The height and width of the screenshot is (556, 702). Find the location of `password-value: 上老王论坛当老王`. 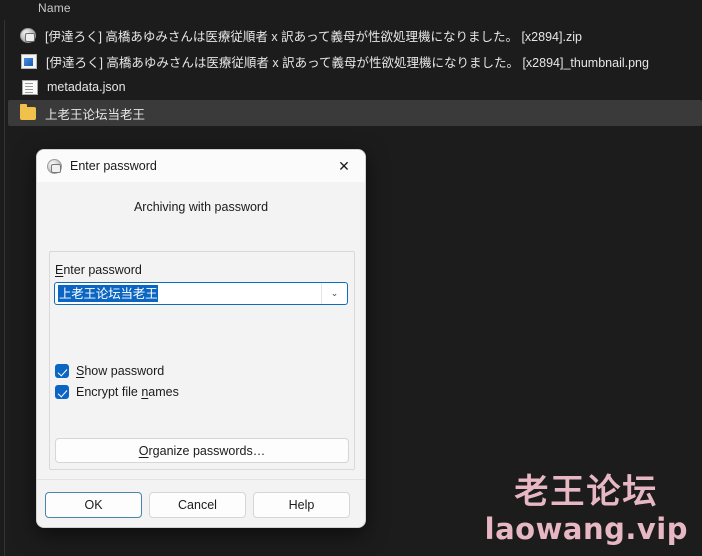

password-value: 上老王论坛当老王 is located at coordinates (108, 293).